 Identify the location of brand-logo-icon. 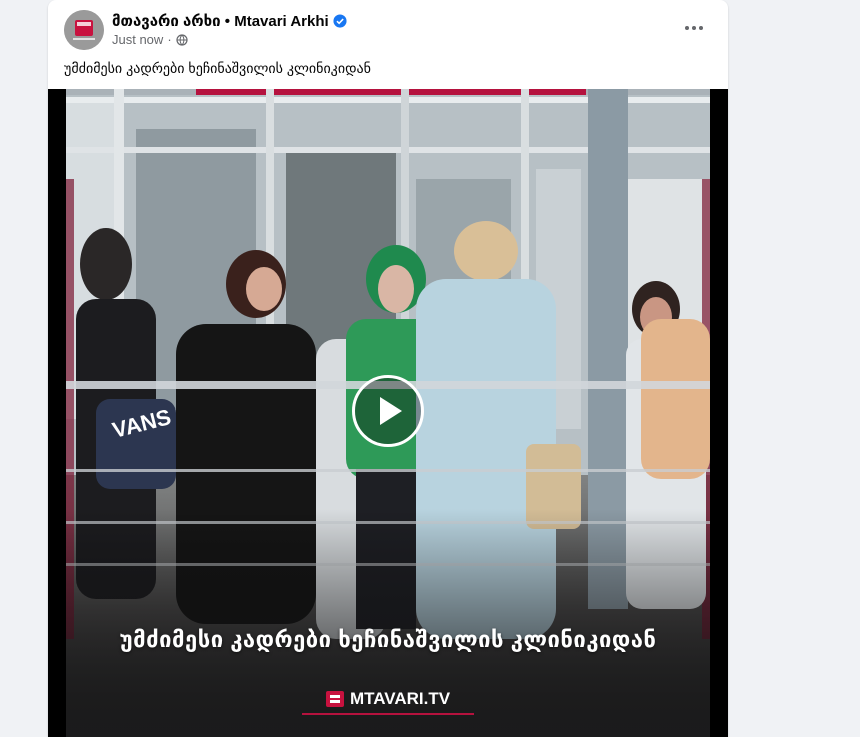
(334, 699).